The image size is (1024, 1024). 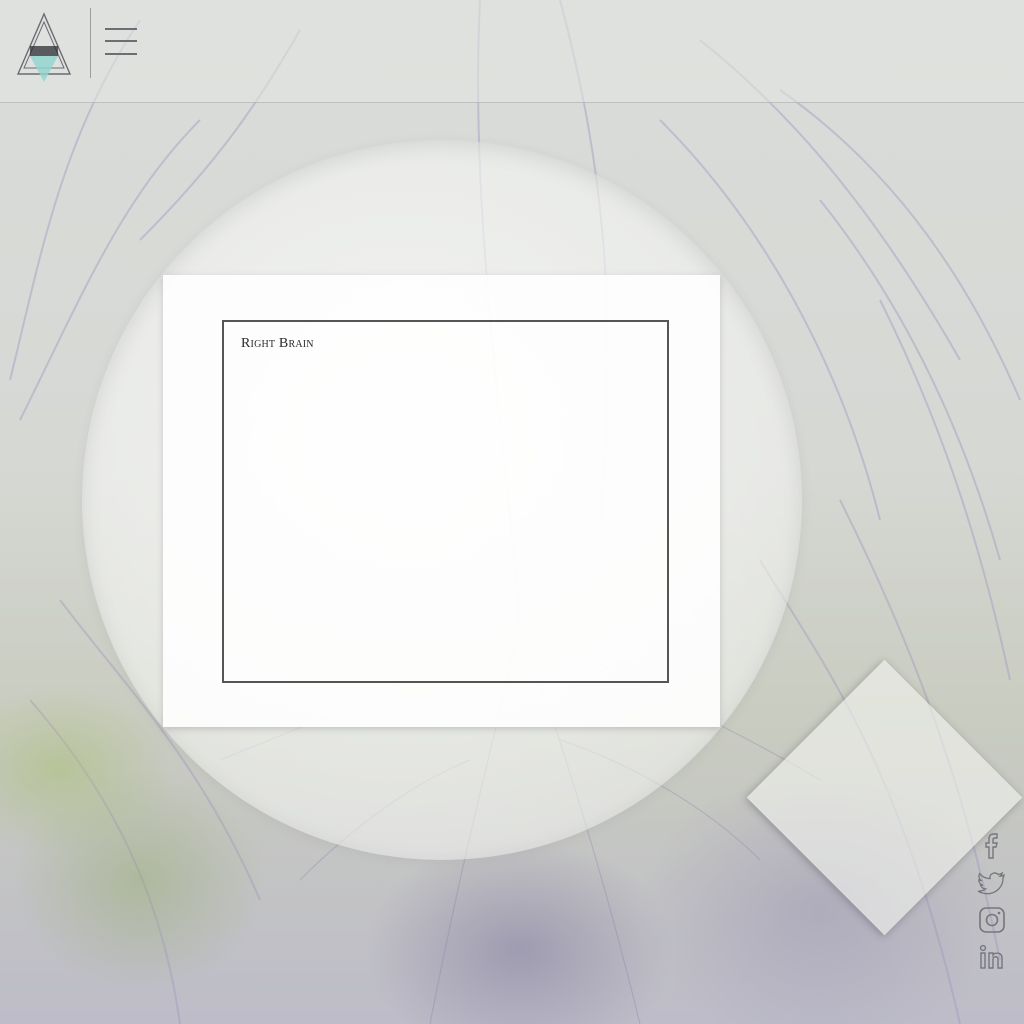 What do you see at coordinates (992, 883) in the screenshot?
I see `twitter-icon` at bounding box center [992, 883].